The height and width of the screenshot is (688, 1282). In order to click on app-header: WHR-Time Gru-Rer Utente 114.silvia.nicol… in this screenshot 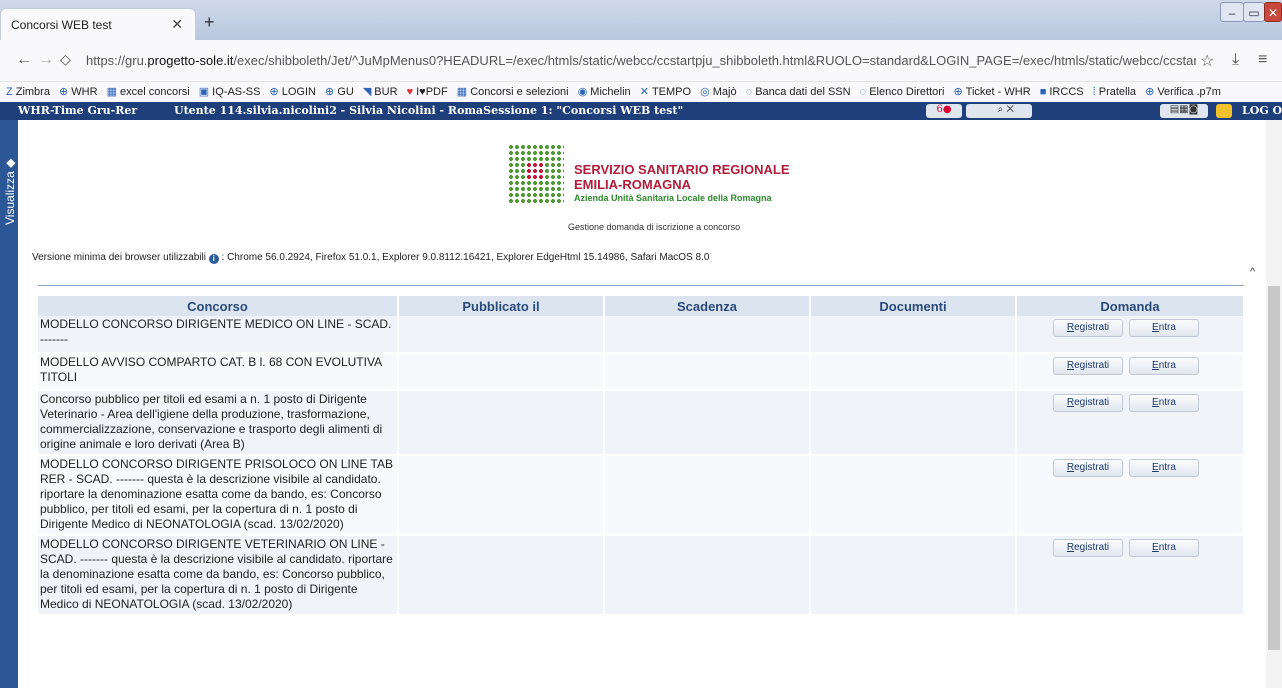, I will do `click(641, 111)`.